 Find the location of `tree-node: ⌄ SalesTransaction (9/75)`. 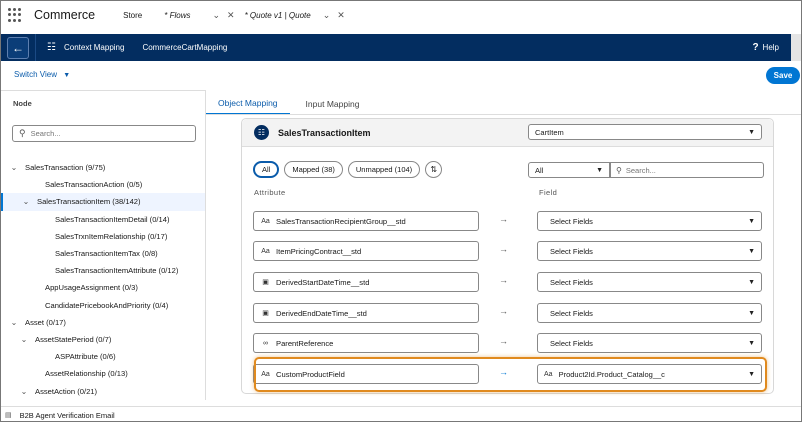

tree-node: ⌄ SalesTransaction (9/75) is located at coordinates (103, 167).